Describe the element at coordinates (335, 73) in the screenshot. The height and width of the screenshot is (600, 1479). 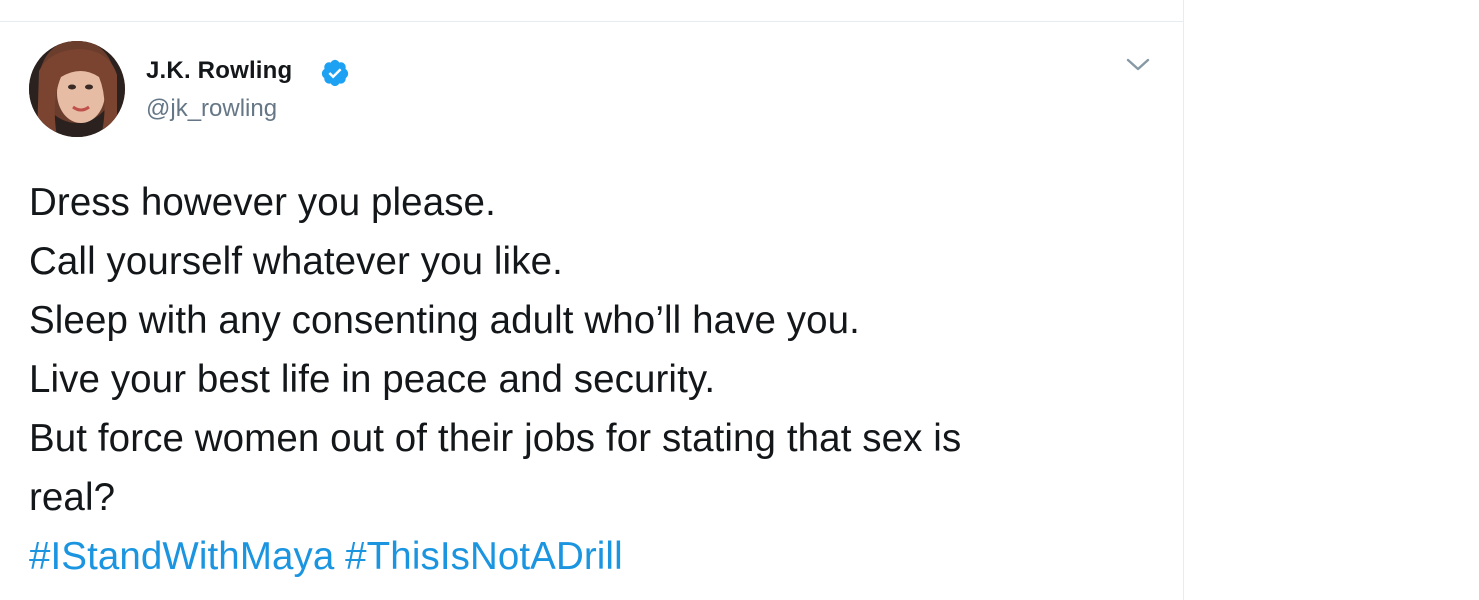
I see `verified-badge-icon` at that location.